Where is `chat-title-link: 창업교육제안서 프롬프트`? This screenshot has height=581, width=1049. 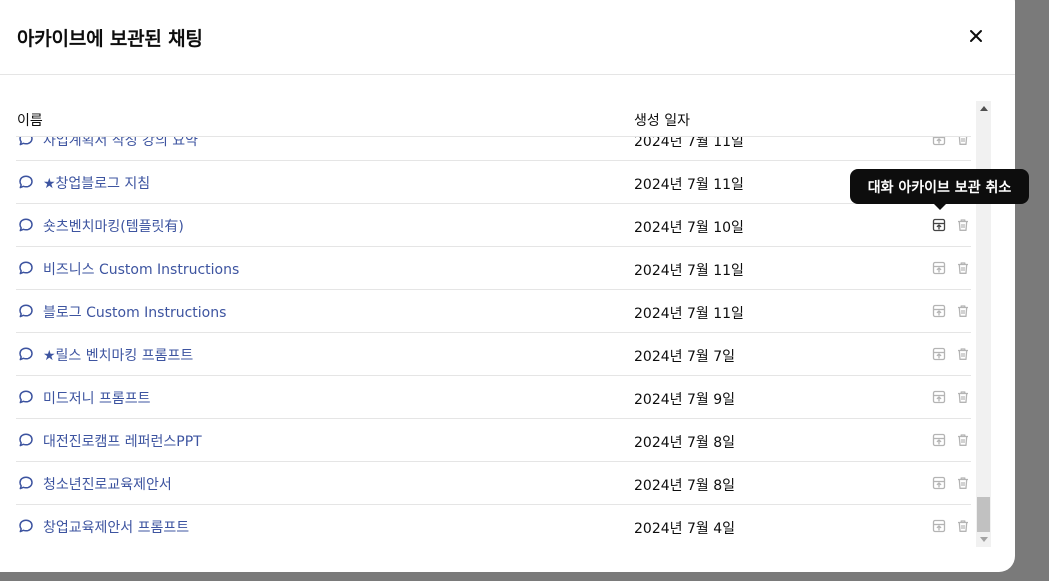
chat-title-link: 창업교육제안서 프롬프트 is located at coordinates (116, 527).